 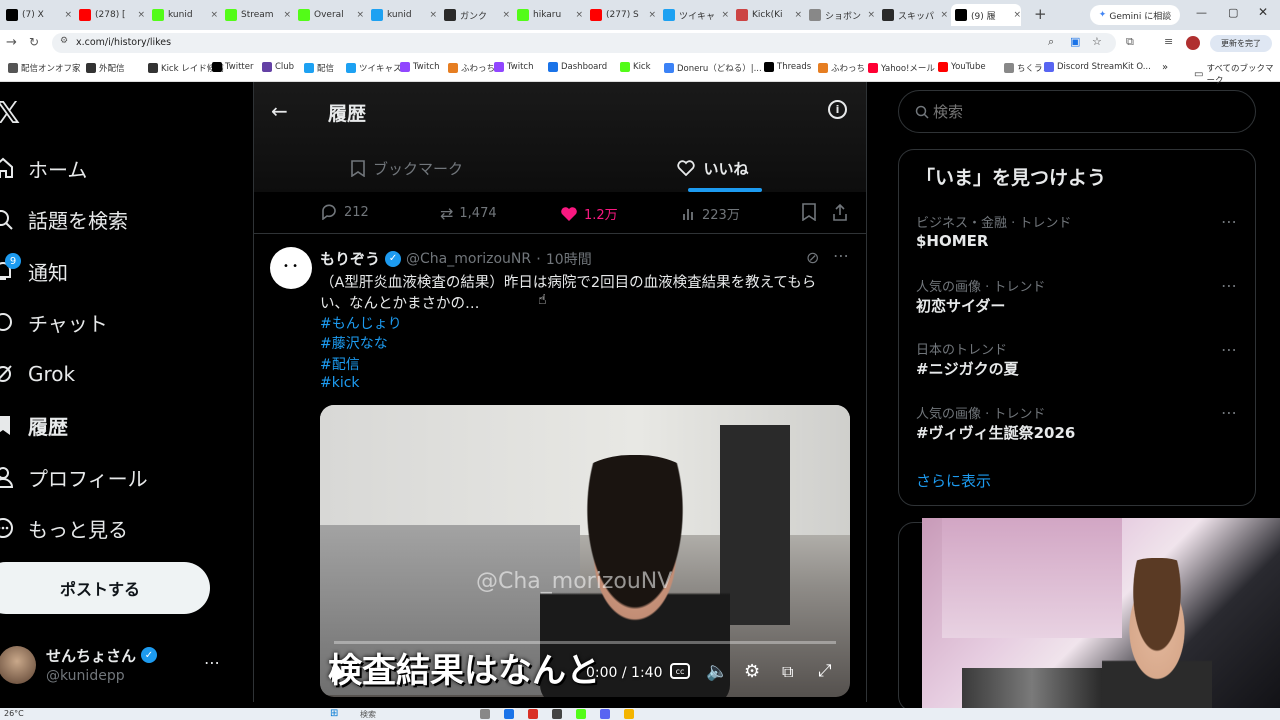 What do you see at coordinates (34, 42) in the screenshot?
I see `reload-icon: ↻` at bounding box center [34, 42].